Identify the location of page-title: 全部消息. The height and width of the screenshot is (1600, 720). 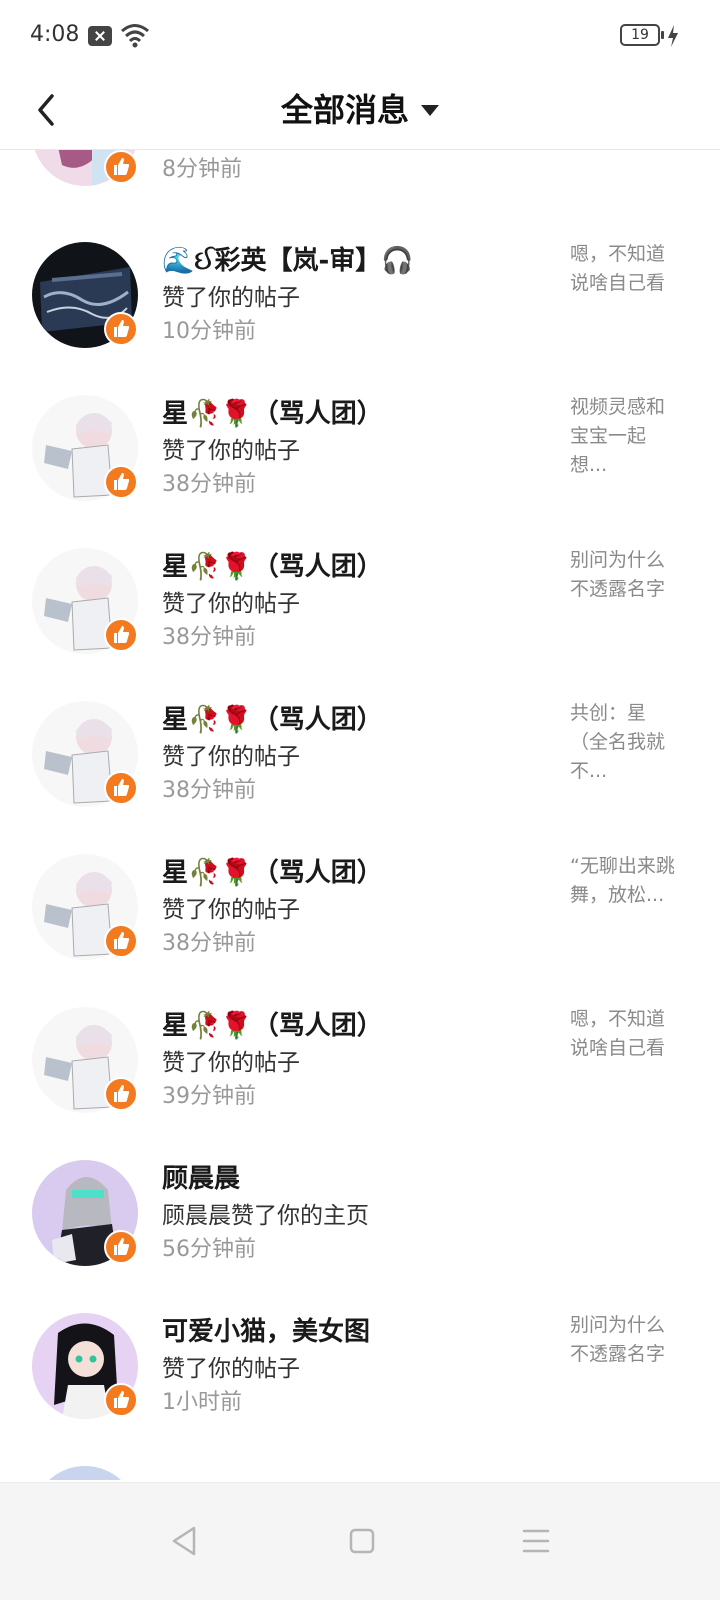
(344, 110).